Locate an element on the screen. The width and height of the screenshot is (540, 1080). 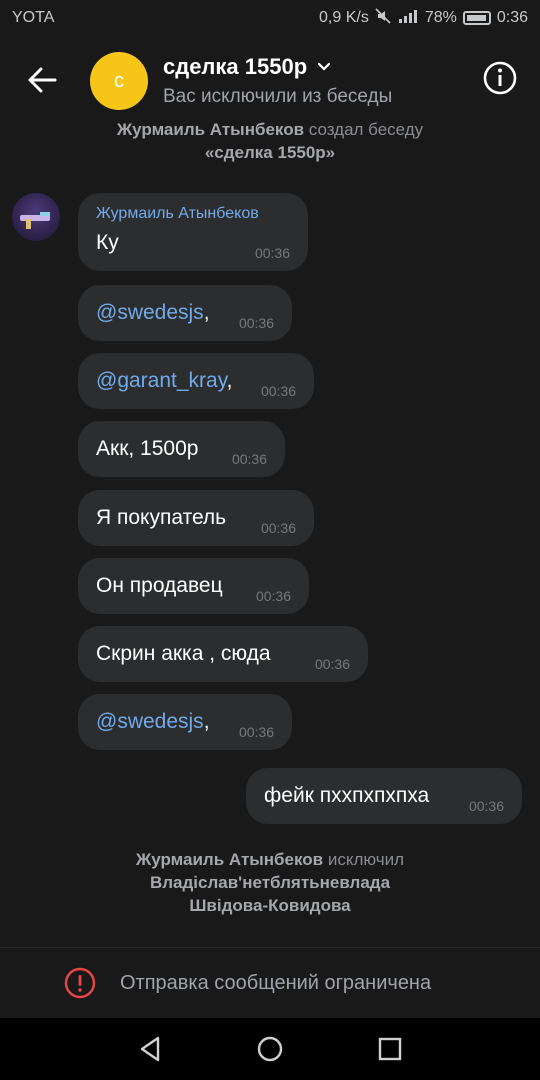
chat-subtitle: Вас исключили из беседы is located at coordinates (278, 96).